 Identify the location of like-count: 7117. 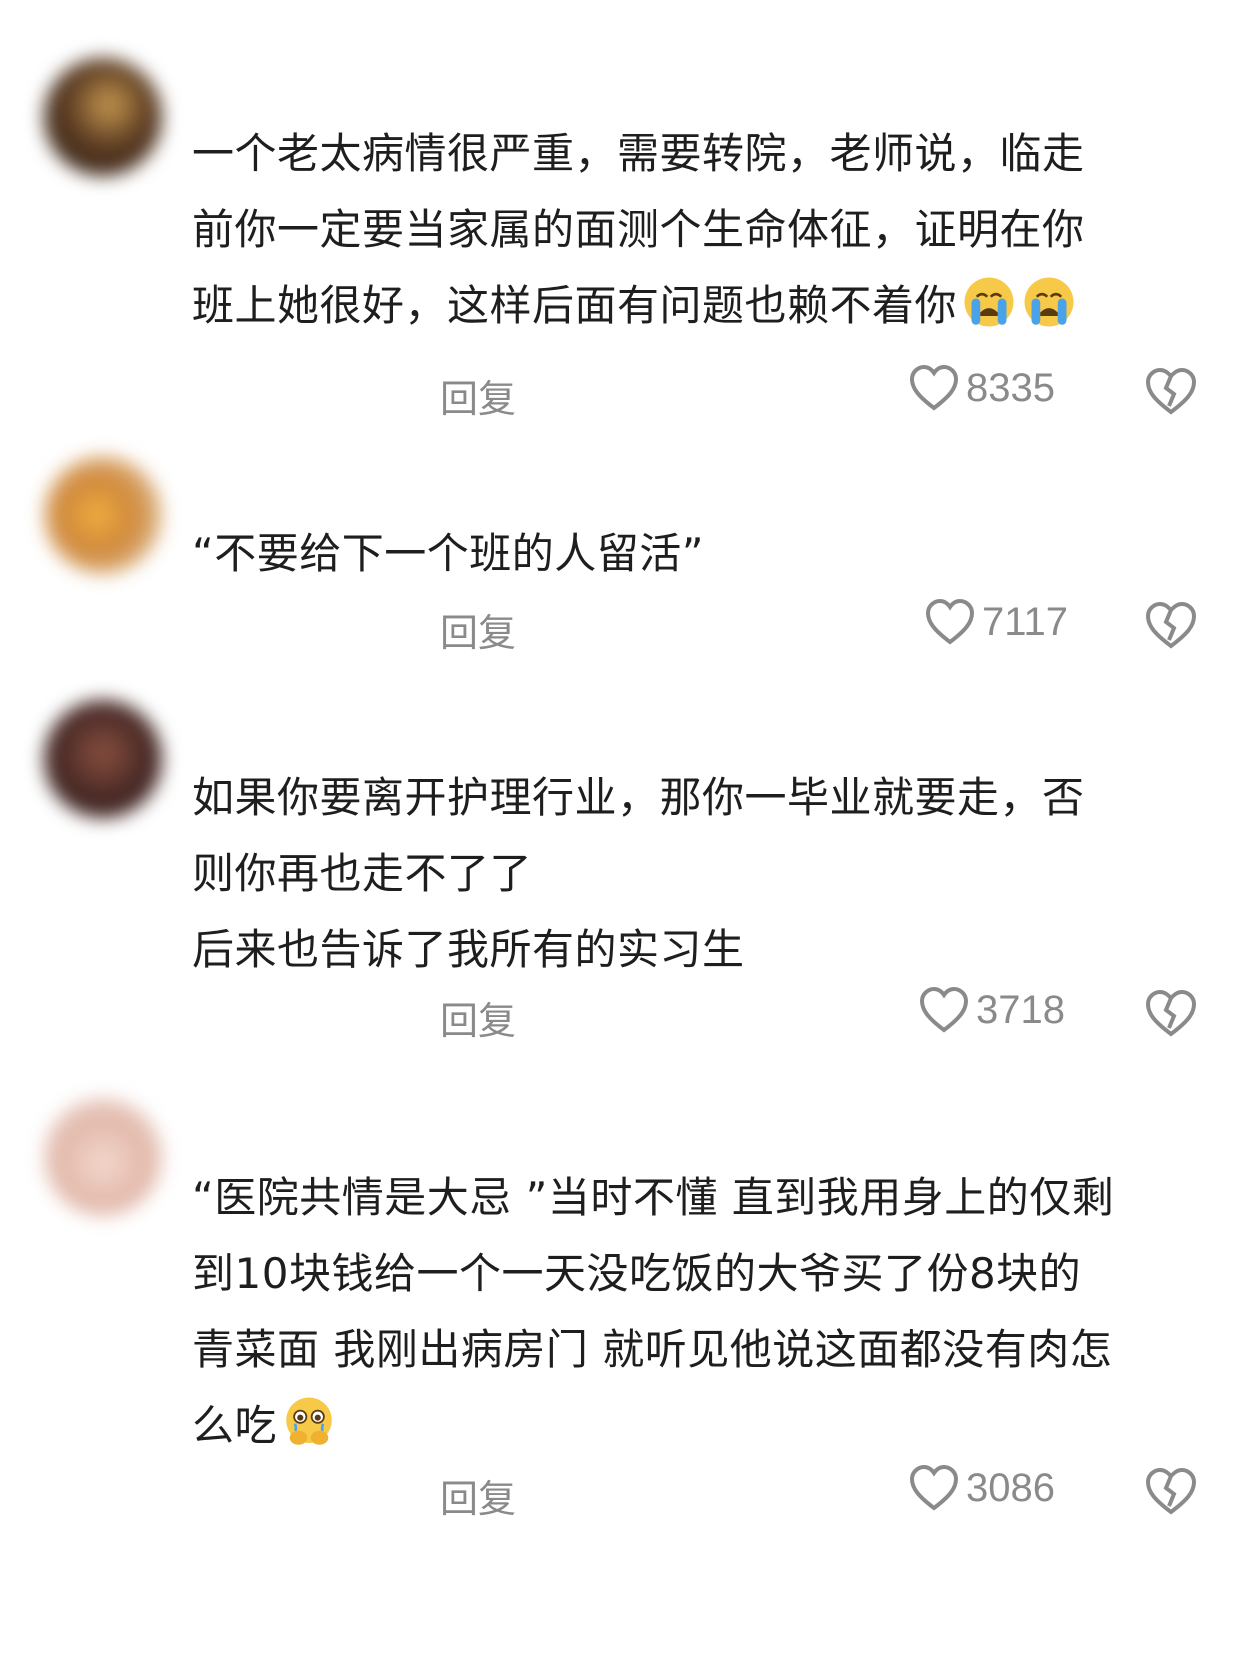
(1025, 621).